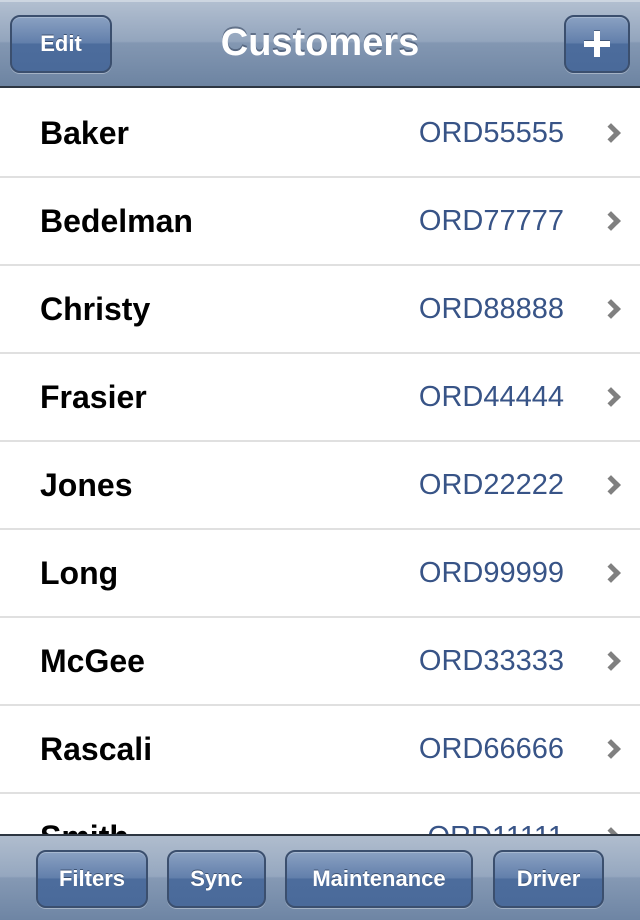 This screenshot has height=920, width=640. I want to click on order-number: ORD88888, so click(491, 308).